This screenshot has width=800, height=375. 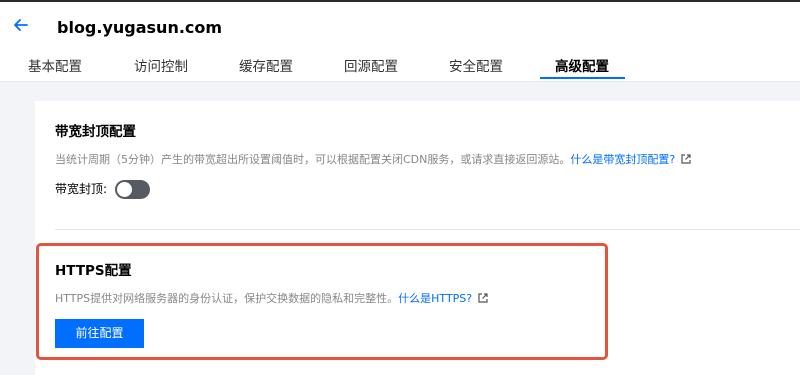 I want to click on active-tab-indicator, so click(x=582, y=78).